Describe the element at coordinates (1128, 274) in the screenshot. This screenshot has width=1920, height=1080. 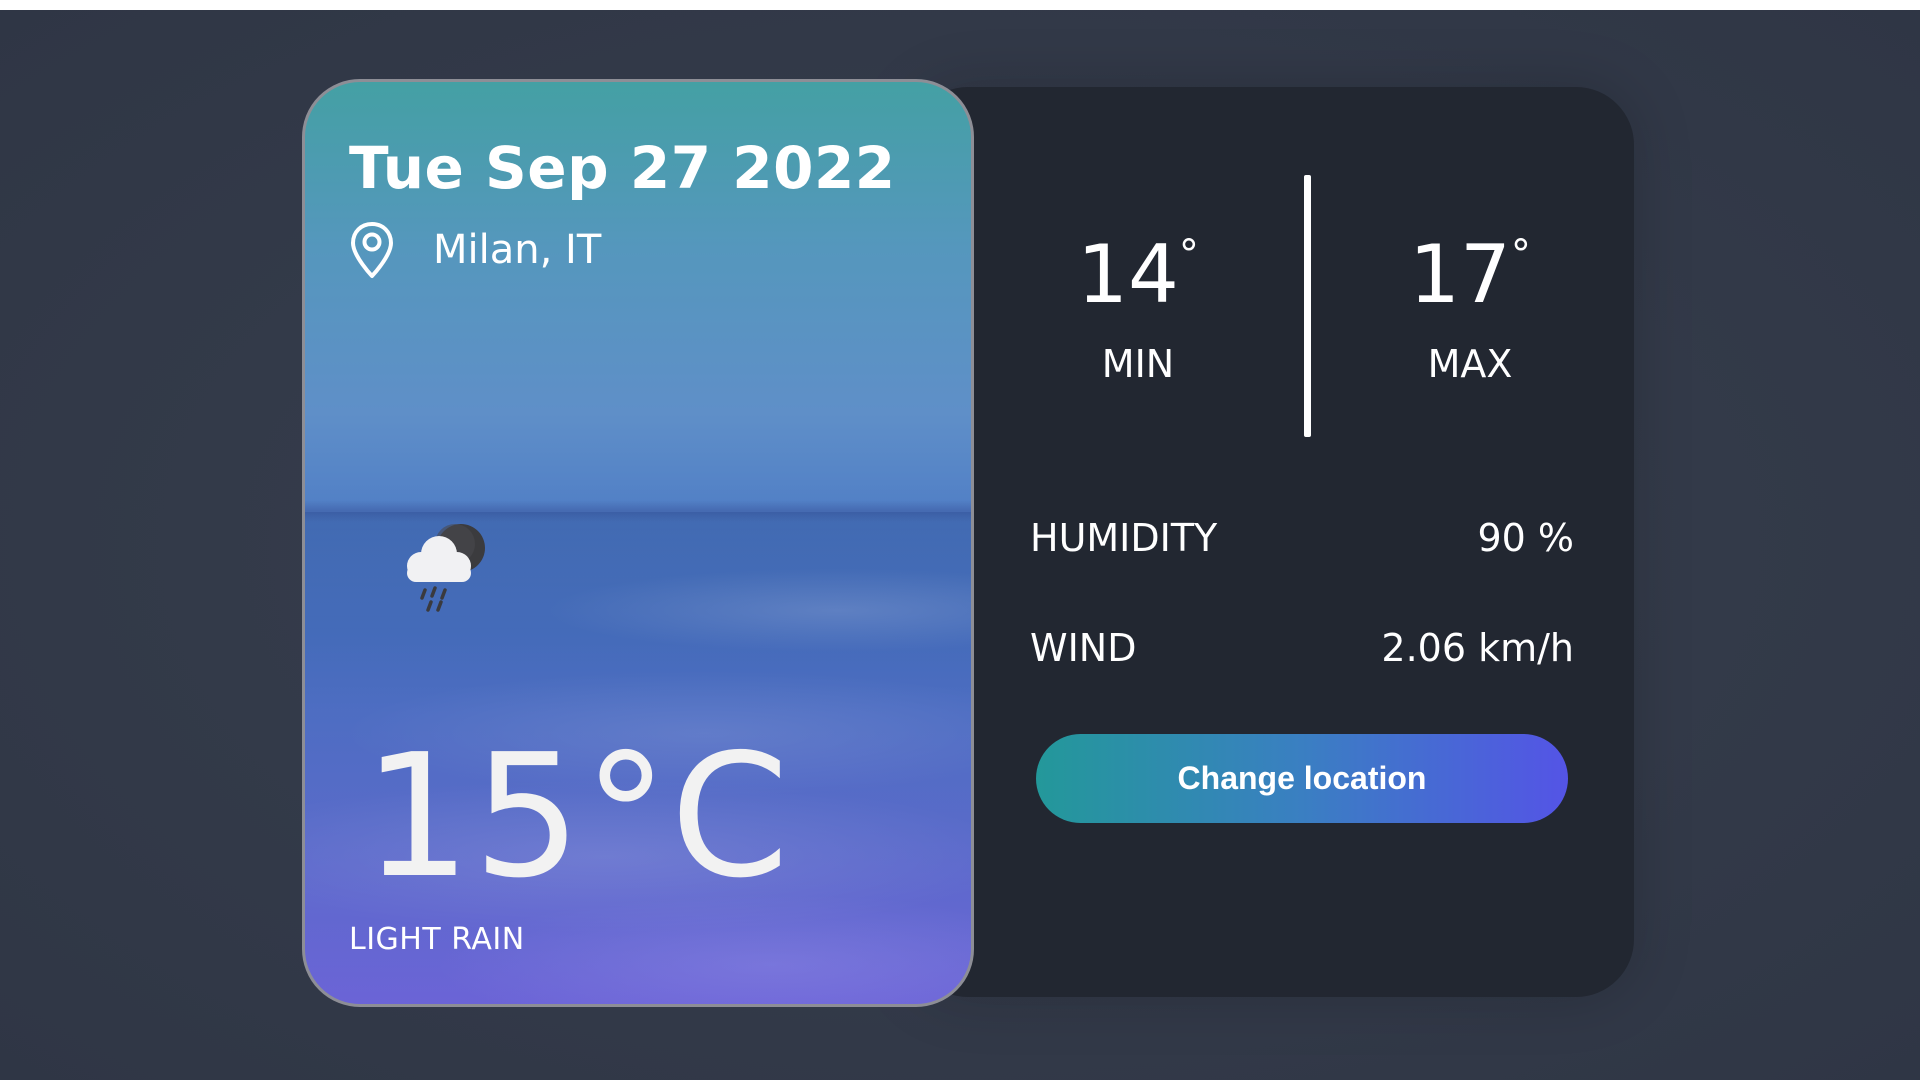
I see `min-value-number: 14` at that location.